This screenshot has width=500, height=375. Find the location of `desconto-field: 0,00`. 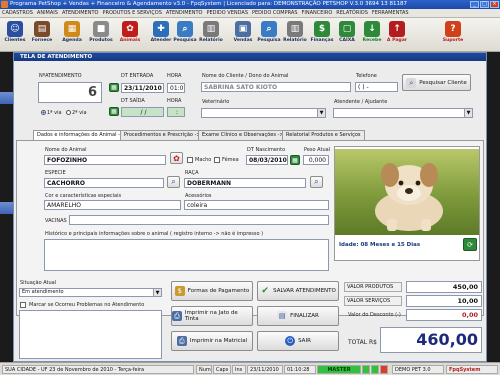

desconto-field: 0,00 is located at coordinates (444, 315).